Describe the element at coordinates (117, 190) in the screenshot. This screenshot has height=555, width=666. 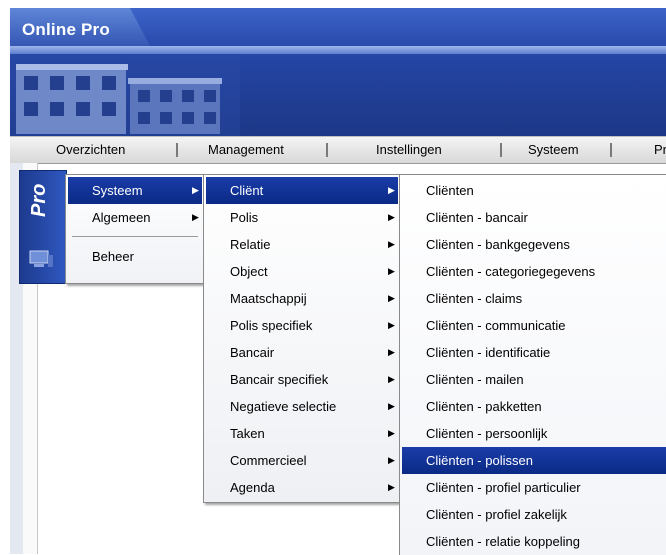
I see `menu1-item-label: Systeem` at that location.